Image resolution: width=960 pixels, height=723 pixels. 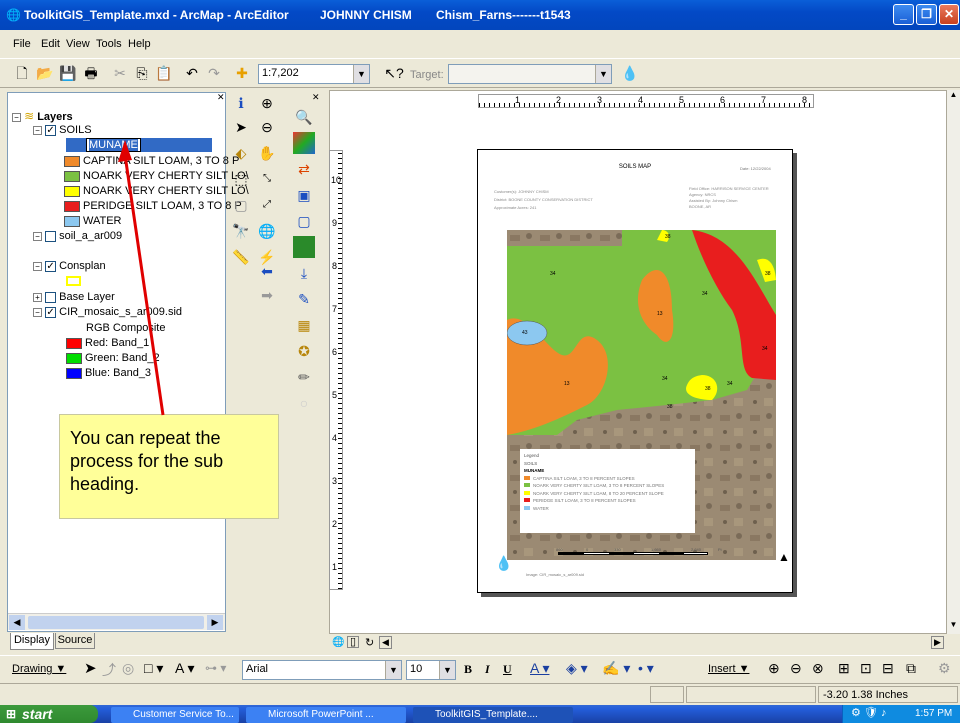 What do you see at coordinates (153, 668) in the screenshot?
I see `rectangle-icon: □ ▾` at bounding box center [153, 668].